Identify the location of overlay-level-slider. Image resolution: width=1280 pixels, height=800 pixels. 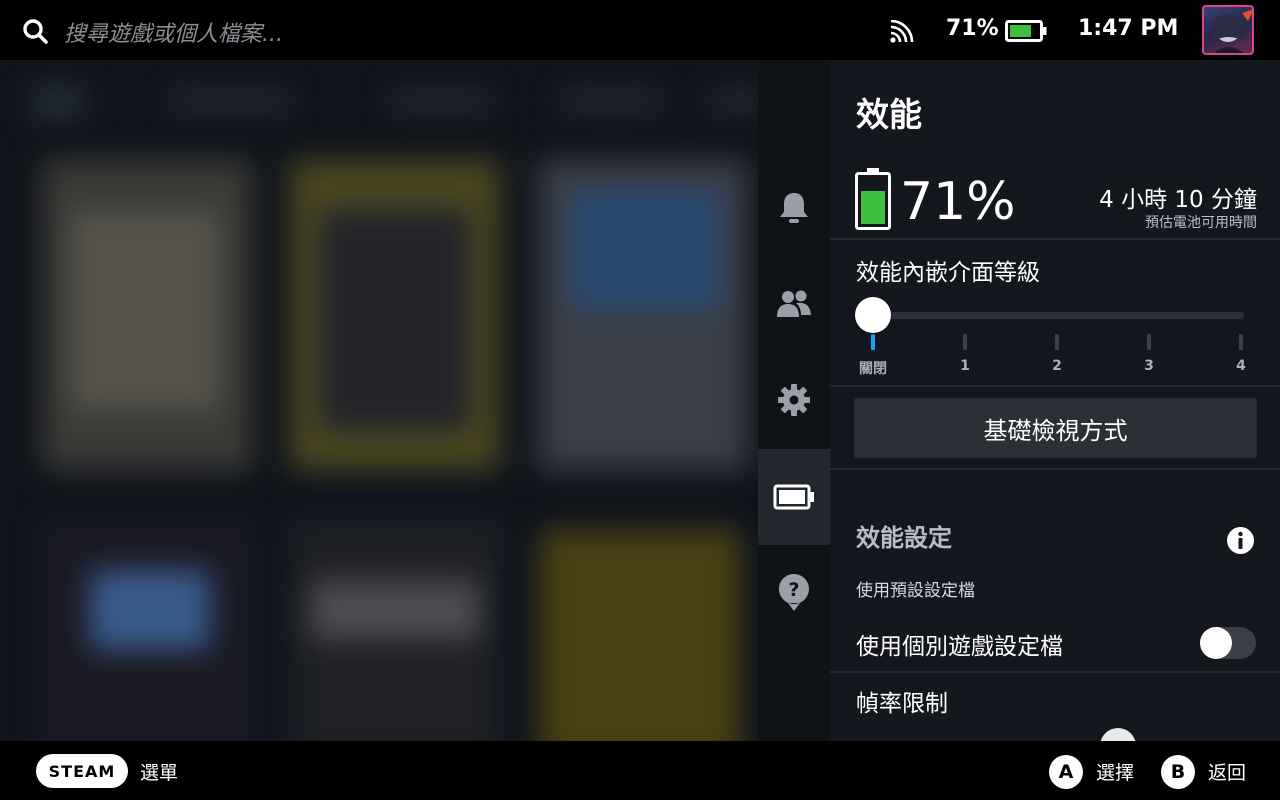
(1058, 315).